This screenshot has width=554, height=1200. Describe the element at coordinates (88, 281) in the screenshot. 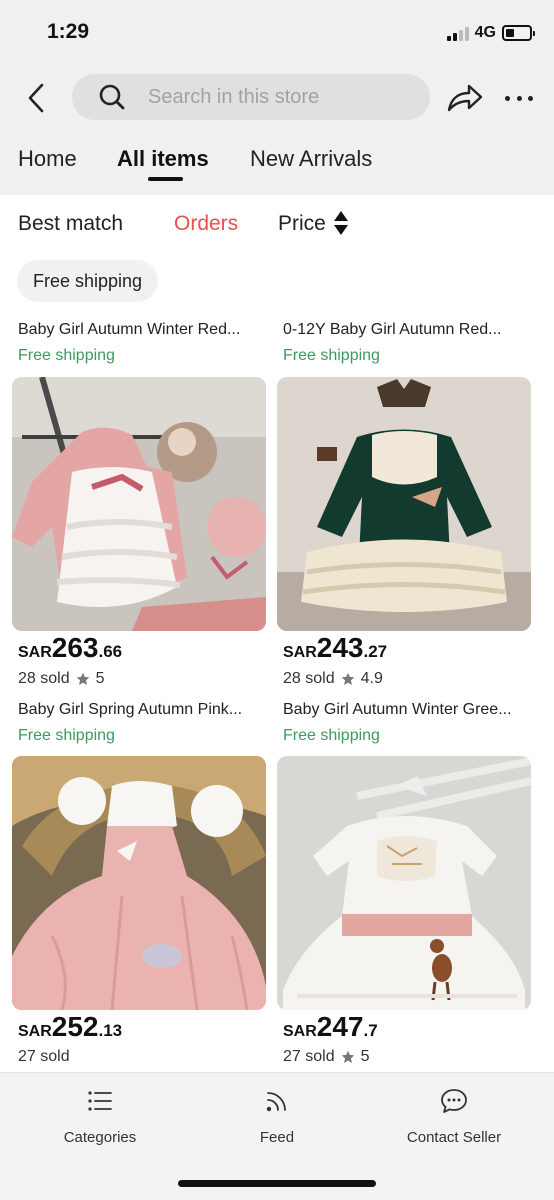

I see `free-shipping-filter-chip: Free shipping` at that location.